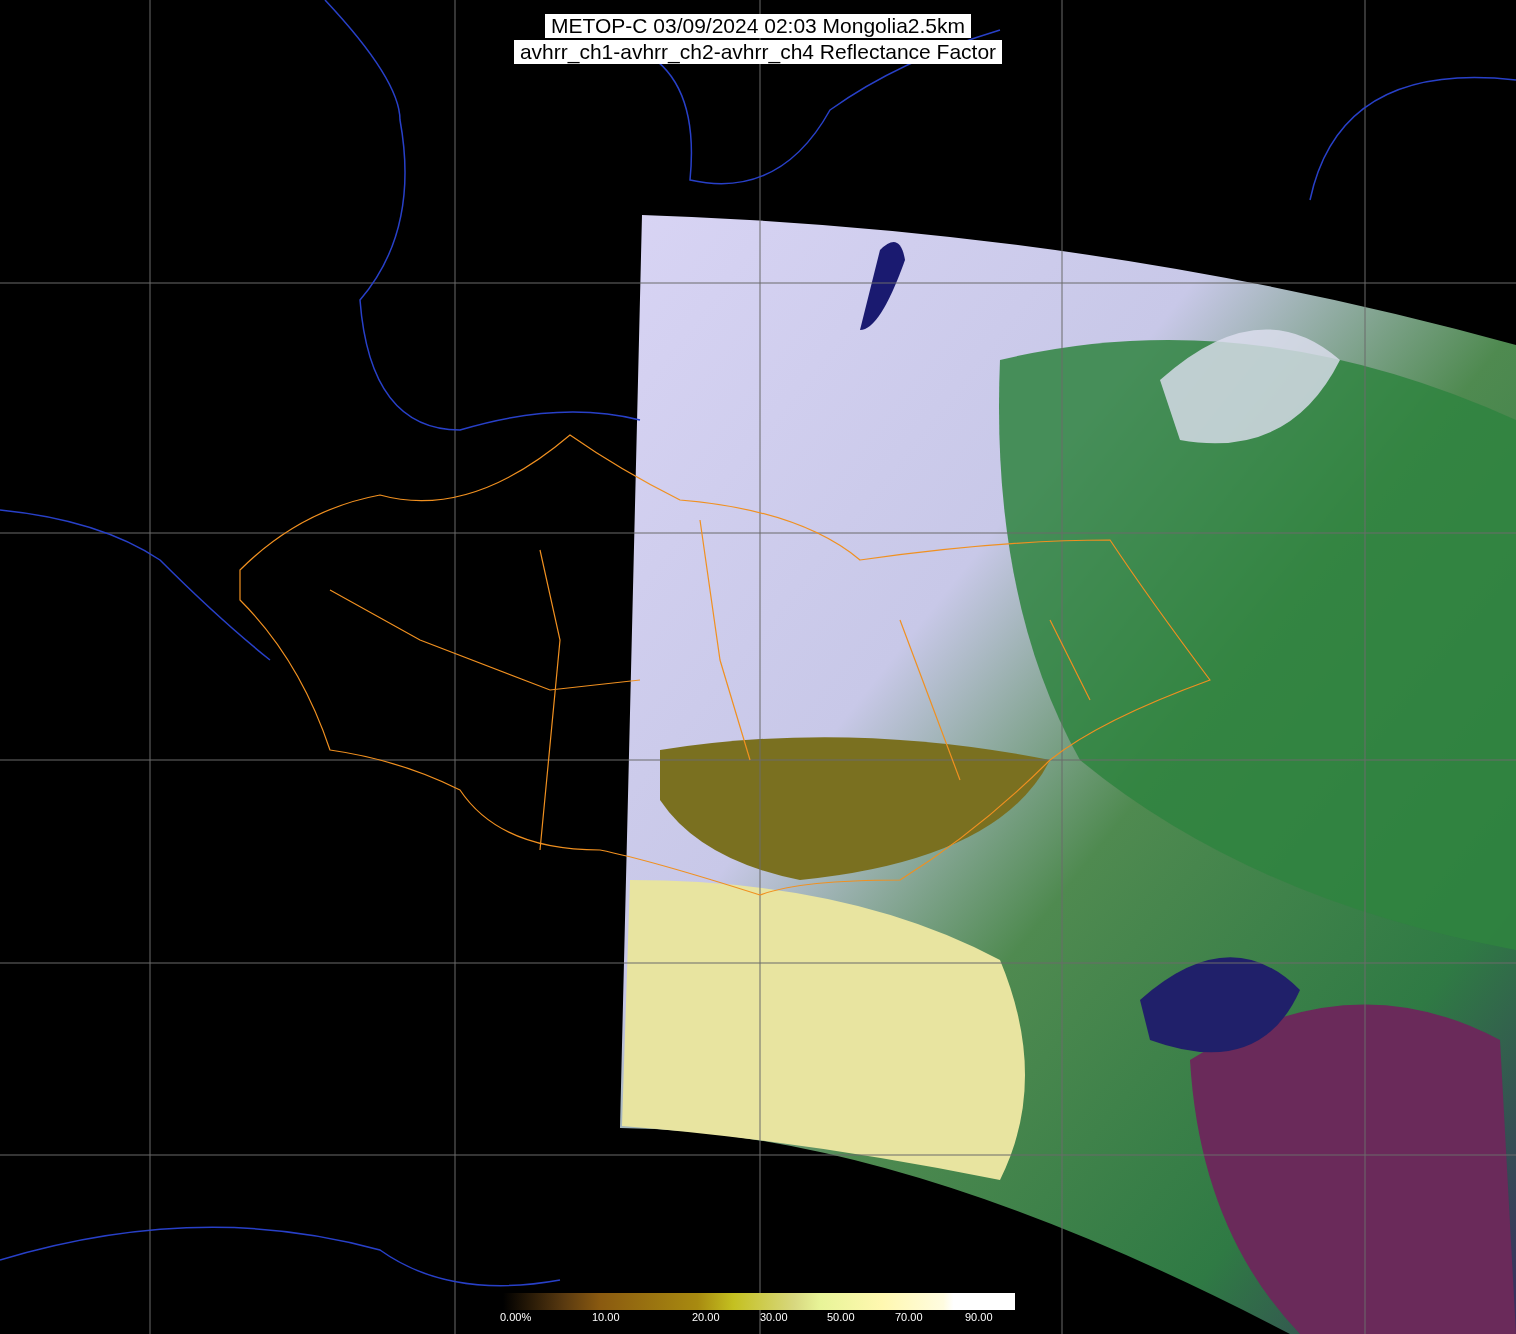 This screenshot has height=1334, width=1516. Describe the element at coordinates (979, 1317) in the screenshot. I see `scale-label: 90.00` at that location.